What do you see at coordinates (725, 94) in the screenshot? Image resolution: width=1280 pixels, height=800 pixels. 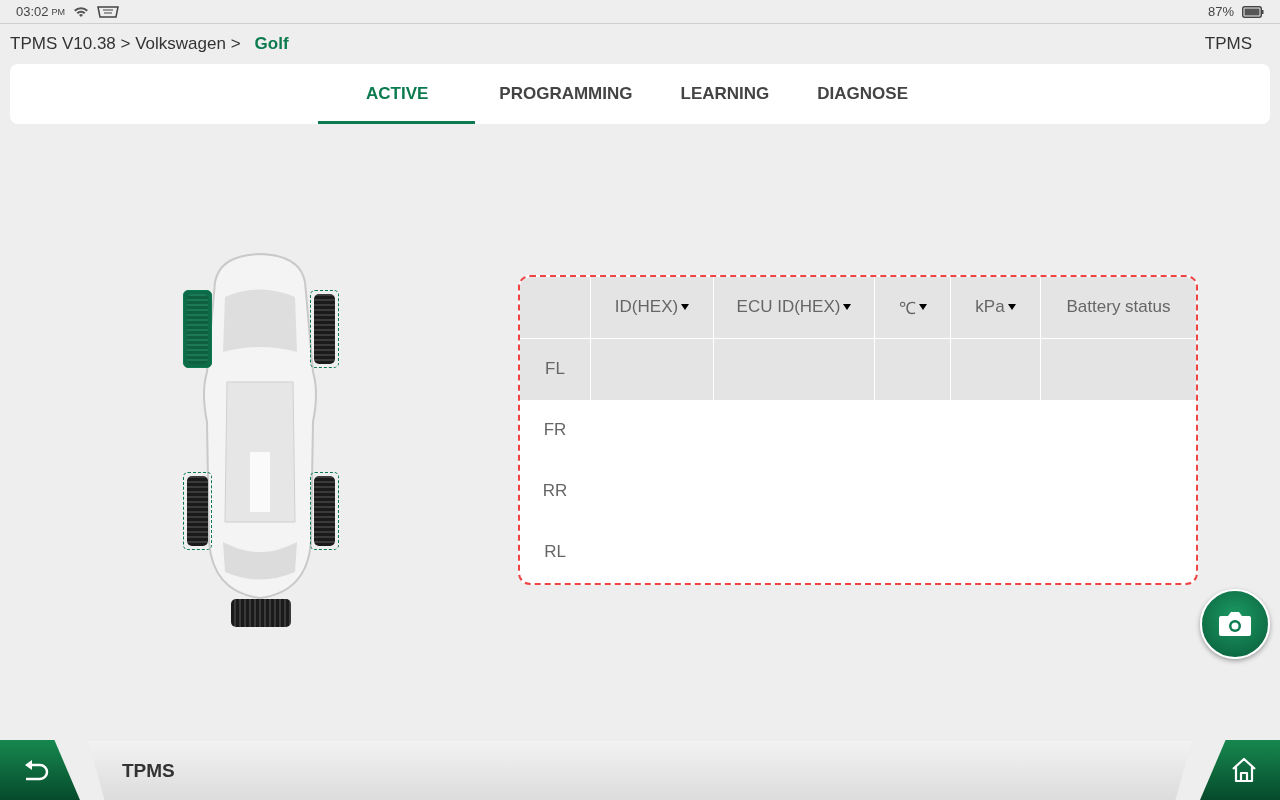 I see `tab: LEARNING` at bounding box center [725, 94].